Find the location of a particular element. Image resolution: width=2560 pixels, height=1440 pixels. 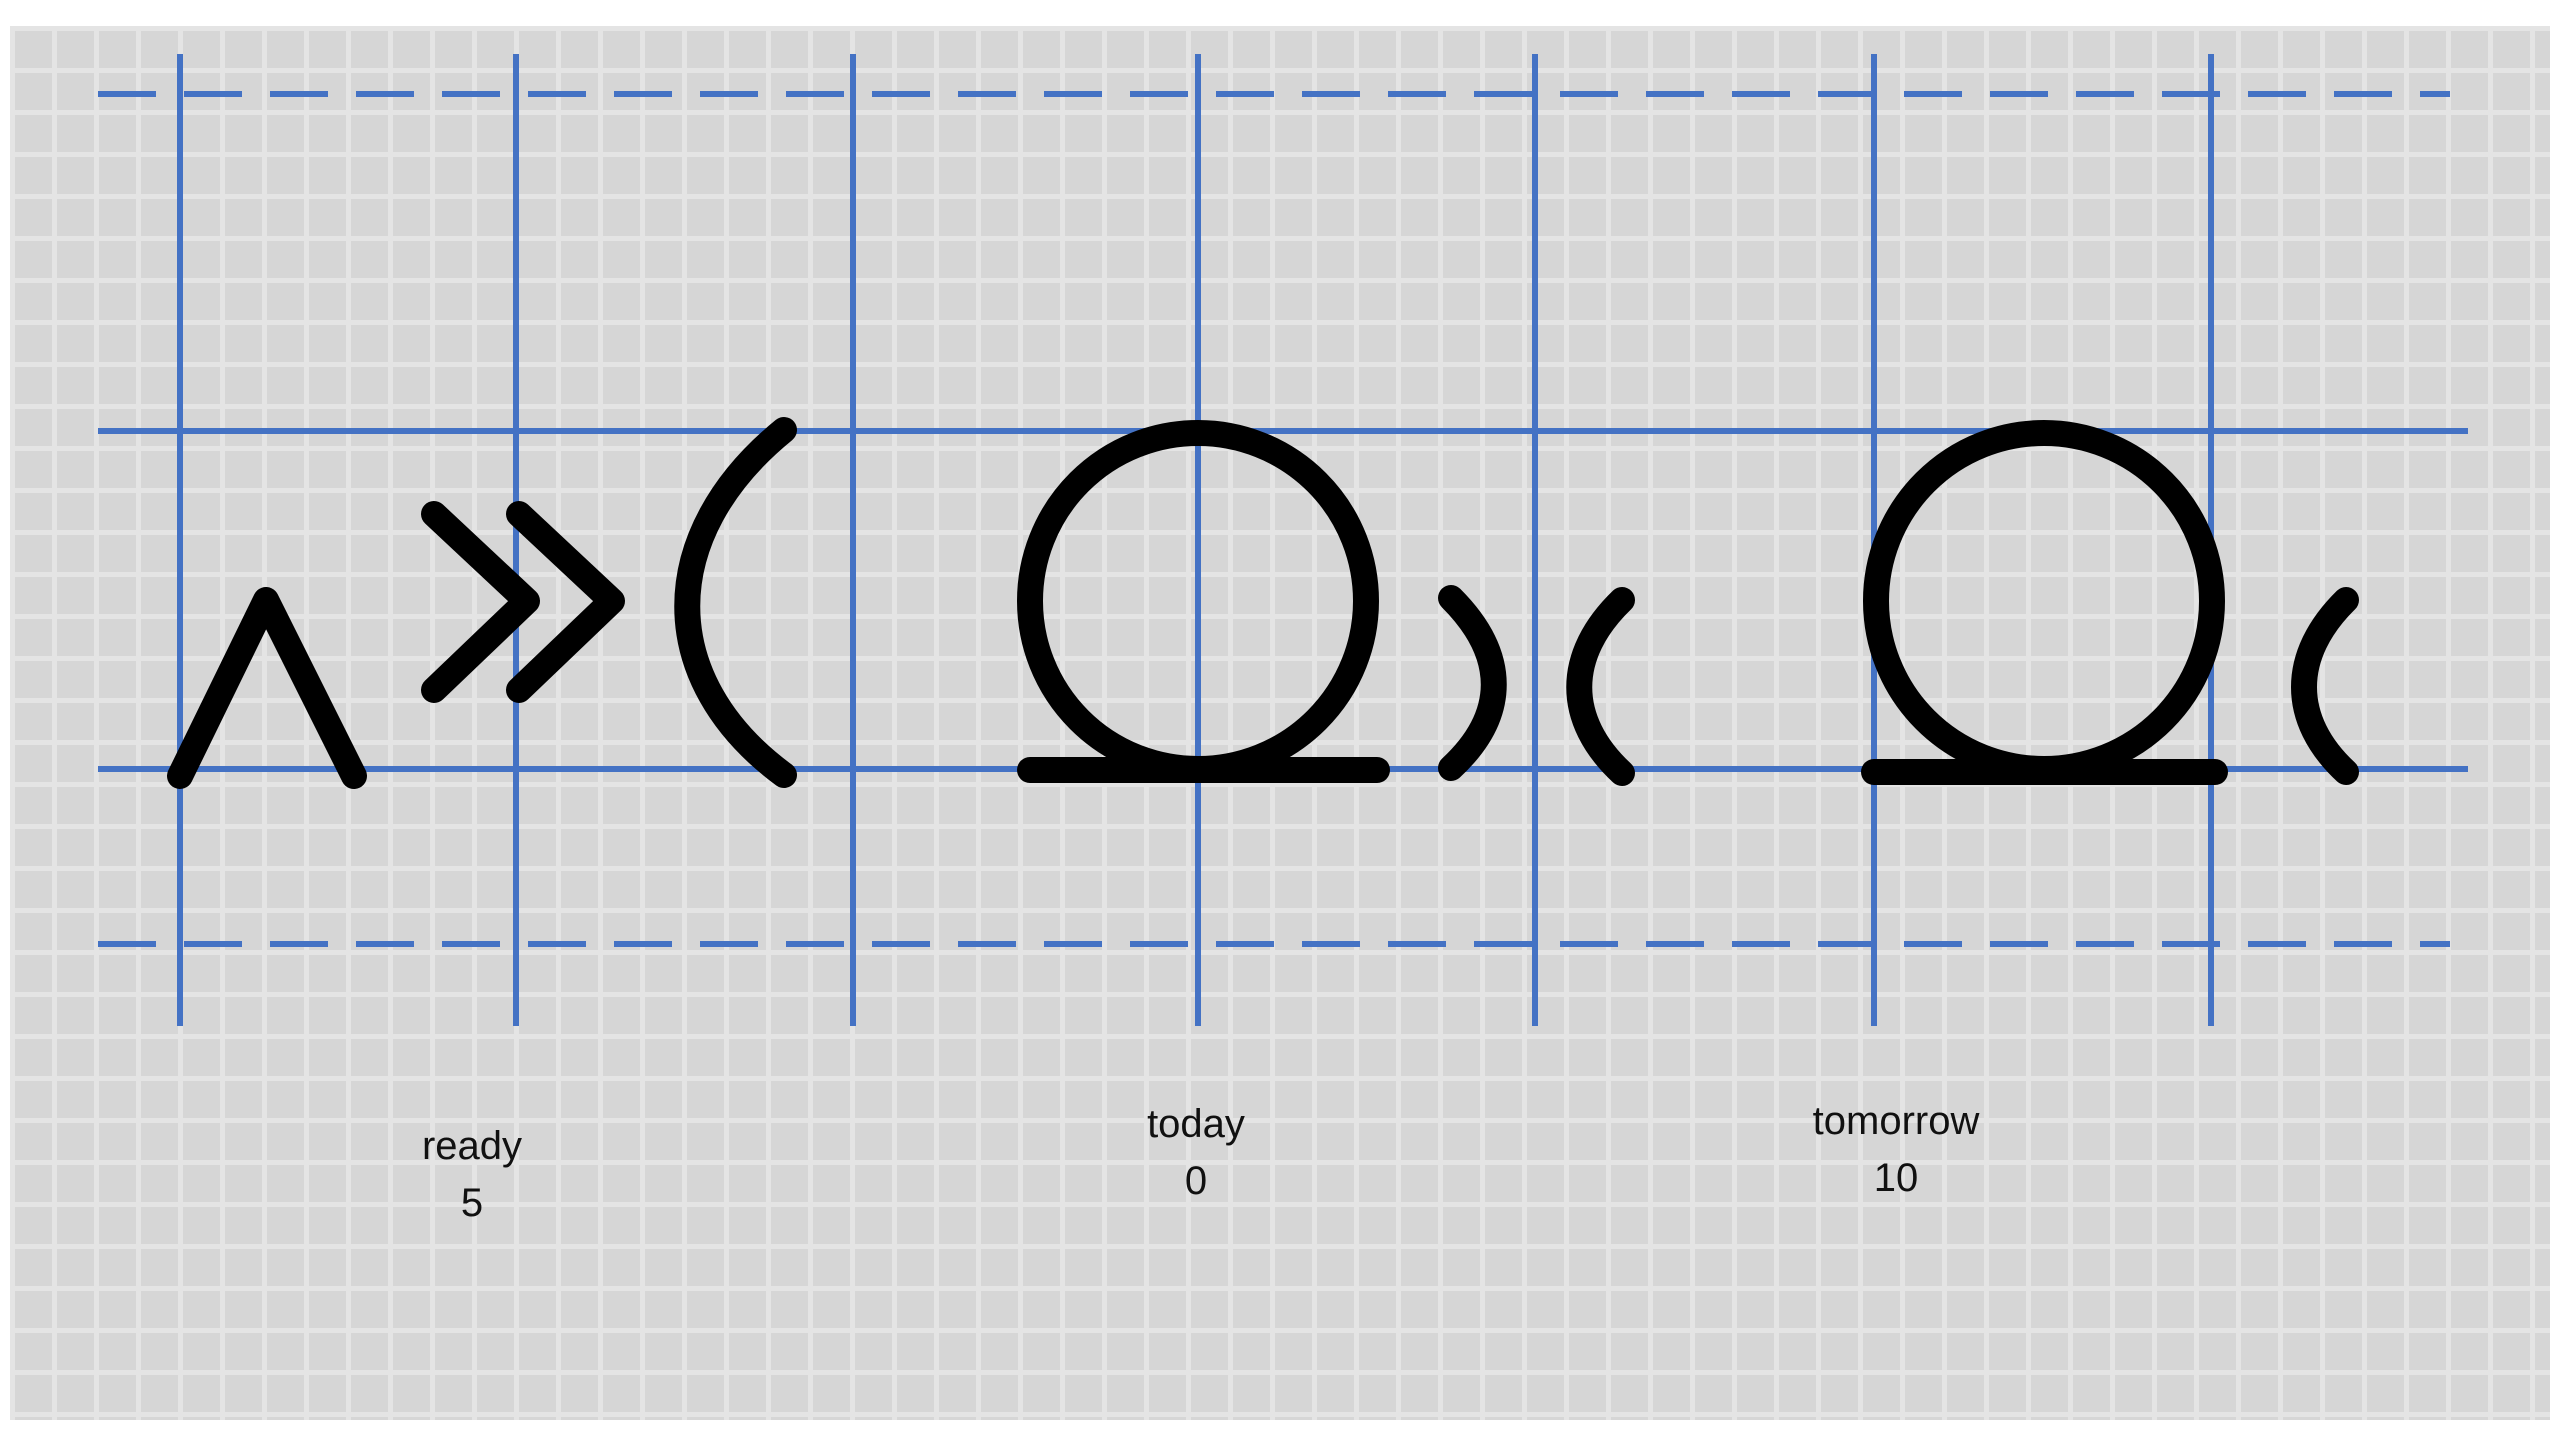

caret-glyph is located at coordinates (267, 688).